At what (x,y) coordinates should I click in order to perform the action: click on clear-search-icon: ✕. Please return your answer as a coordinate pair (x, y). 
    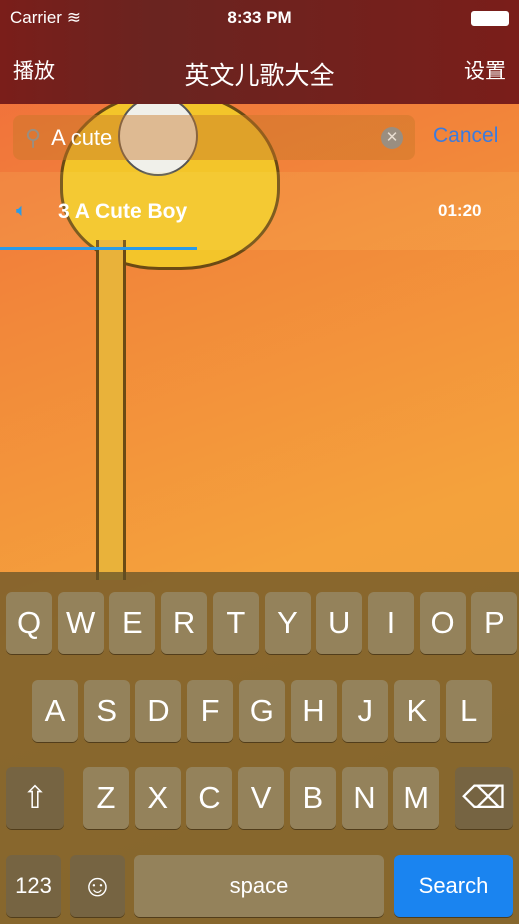
    Looking at the image, I should click on (392, 138).